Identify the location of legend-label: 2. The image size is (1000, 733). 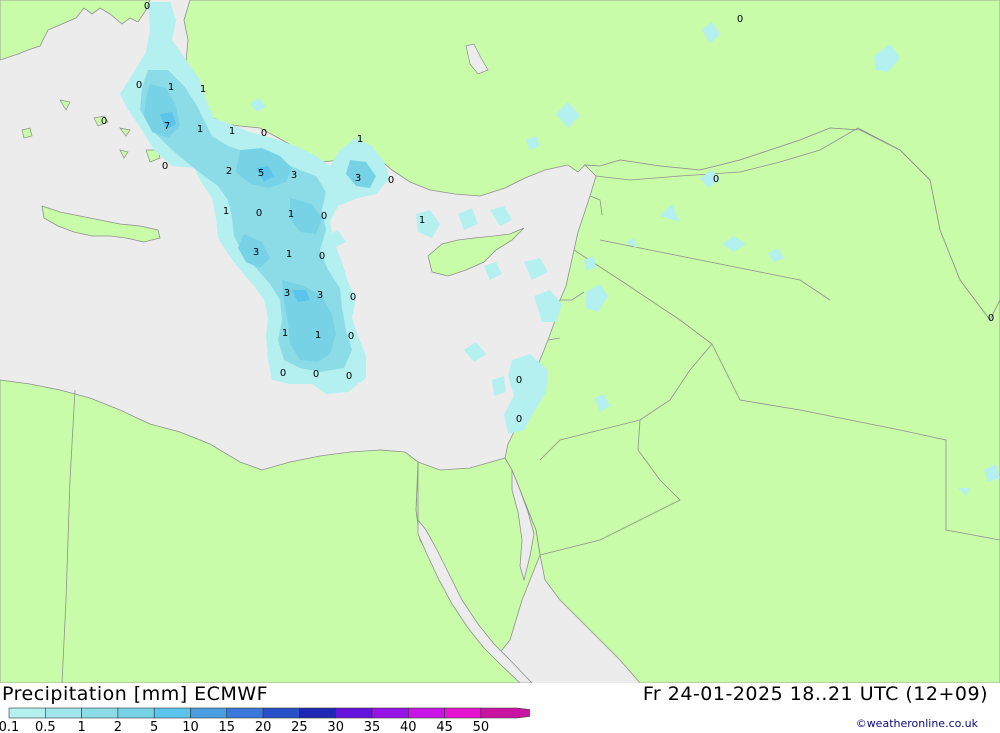
(118, 726).